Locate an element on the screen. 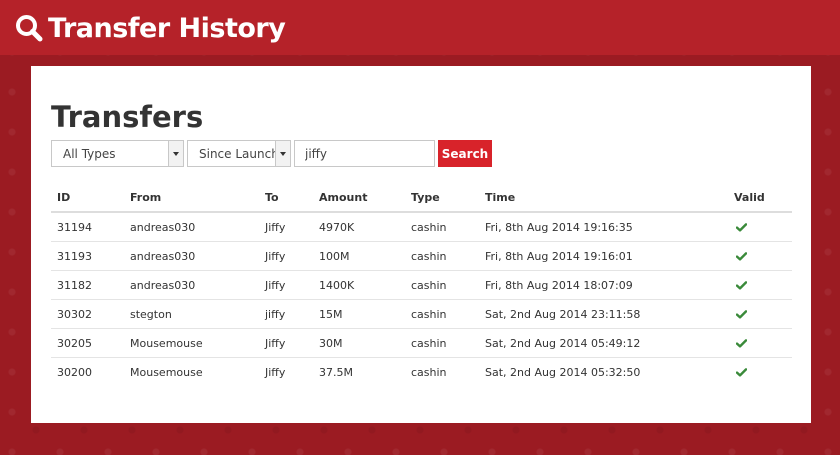 This screenshot has height=455, width=840. range-select-value: Since Launch is located at coordinates (239, 154).